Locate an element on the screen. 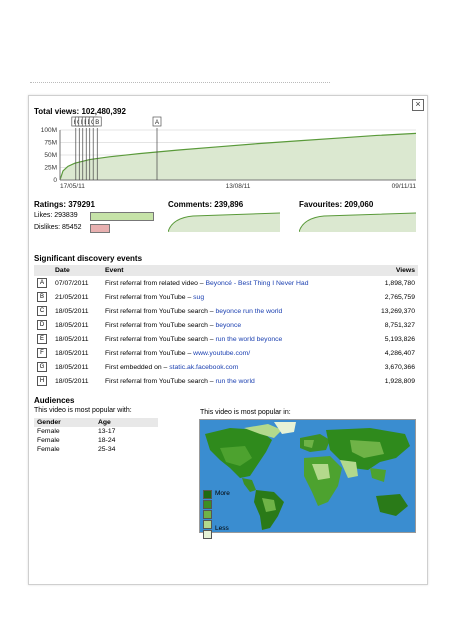 This screenshot has height=640, width=452. dislikes-row: Dislikes: 85452 is located at coordinates (57, 227).